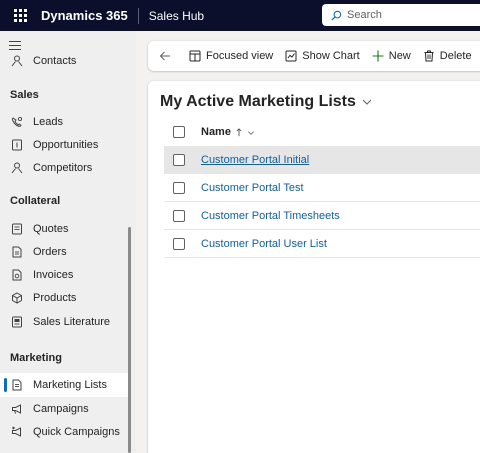  I want to click on literature-icon, so click(17, 322).